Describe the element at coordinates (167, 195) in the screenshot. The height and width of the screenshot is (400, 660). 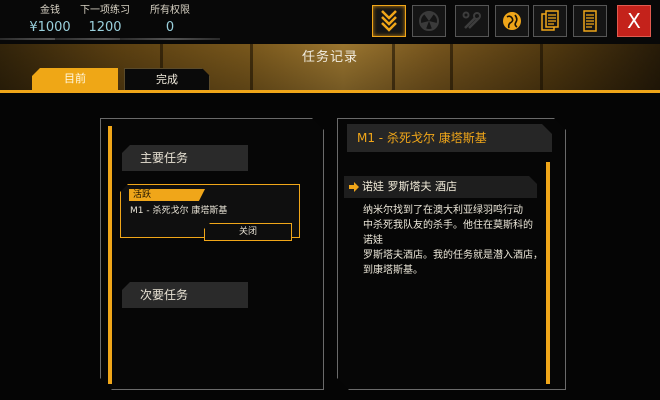
I see `active-tag: 活跃` at that location.